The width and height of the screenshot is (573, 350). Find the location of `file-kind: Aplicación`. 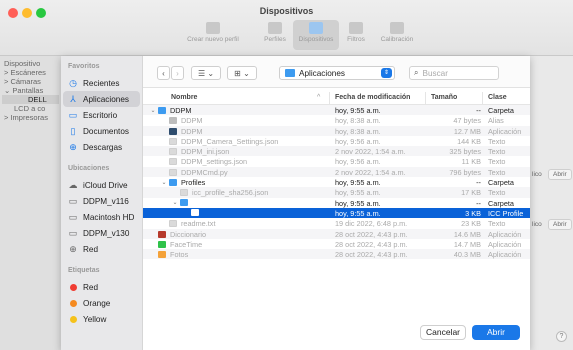

file-kind: Aplicación is located at coordinates (505, 234).